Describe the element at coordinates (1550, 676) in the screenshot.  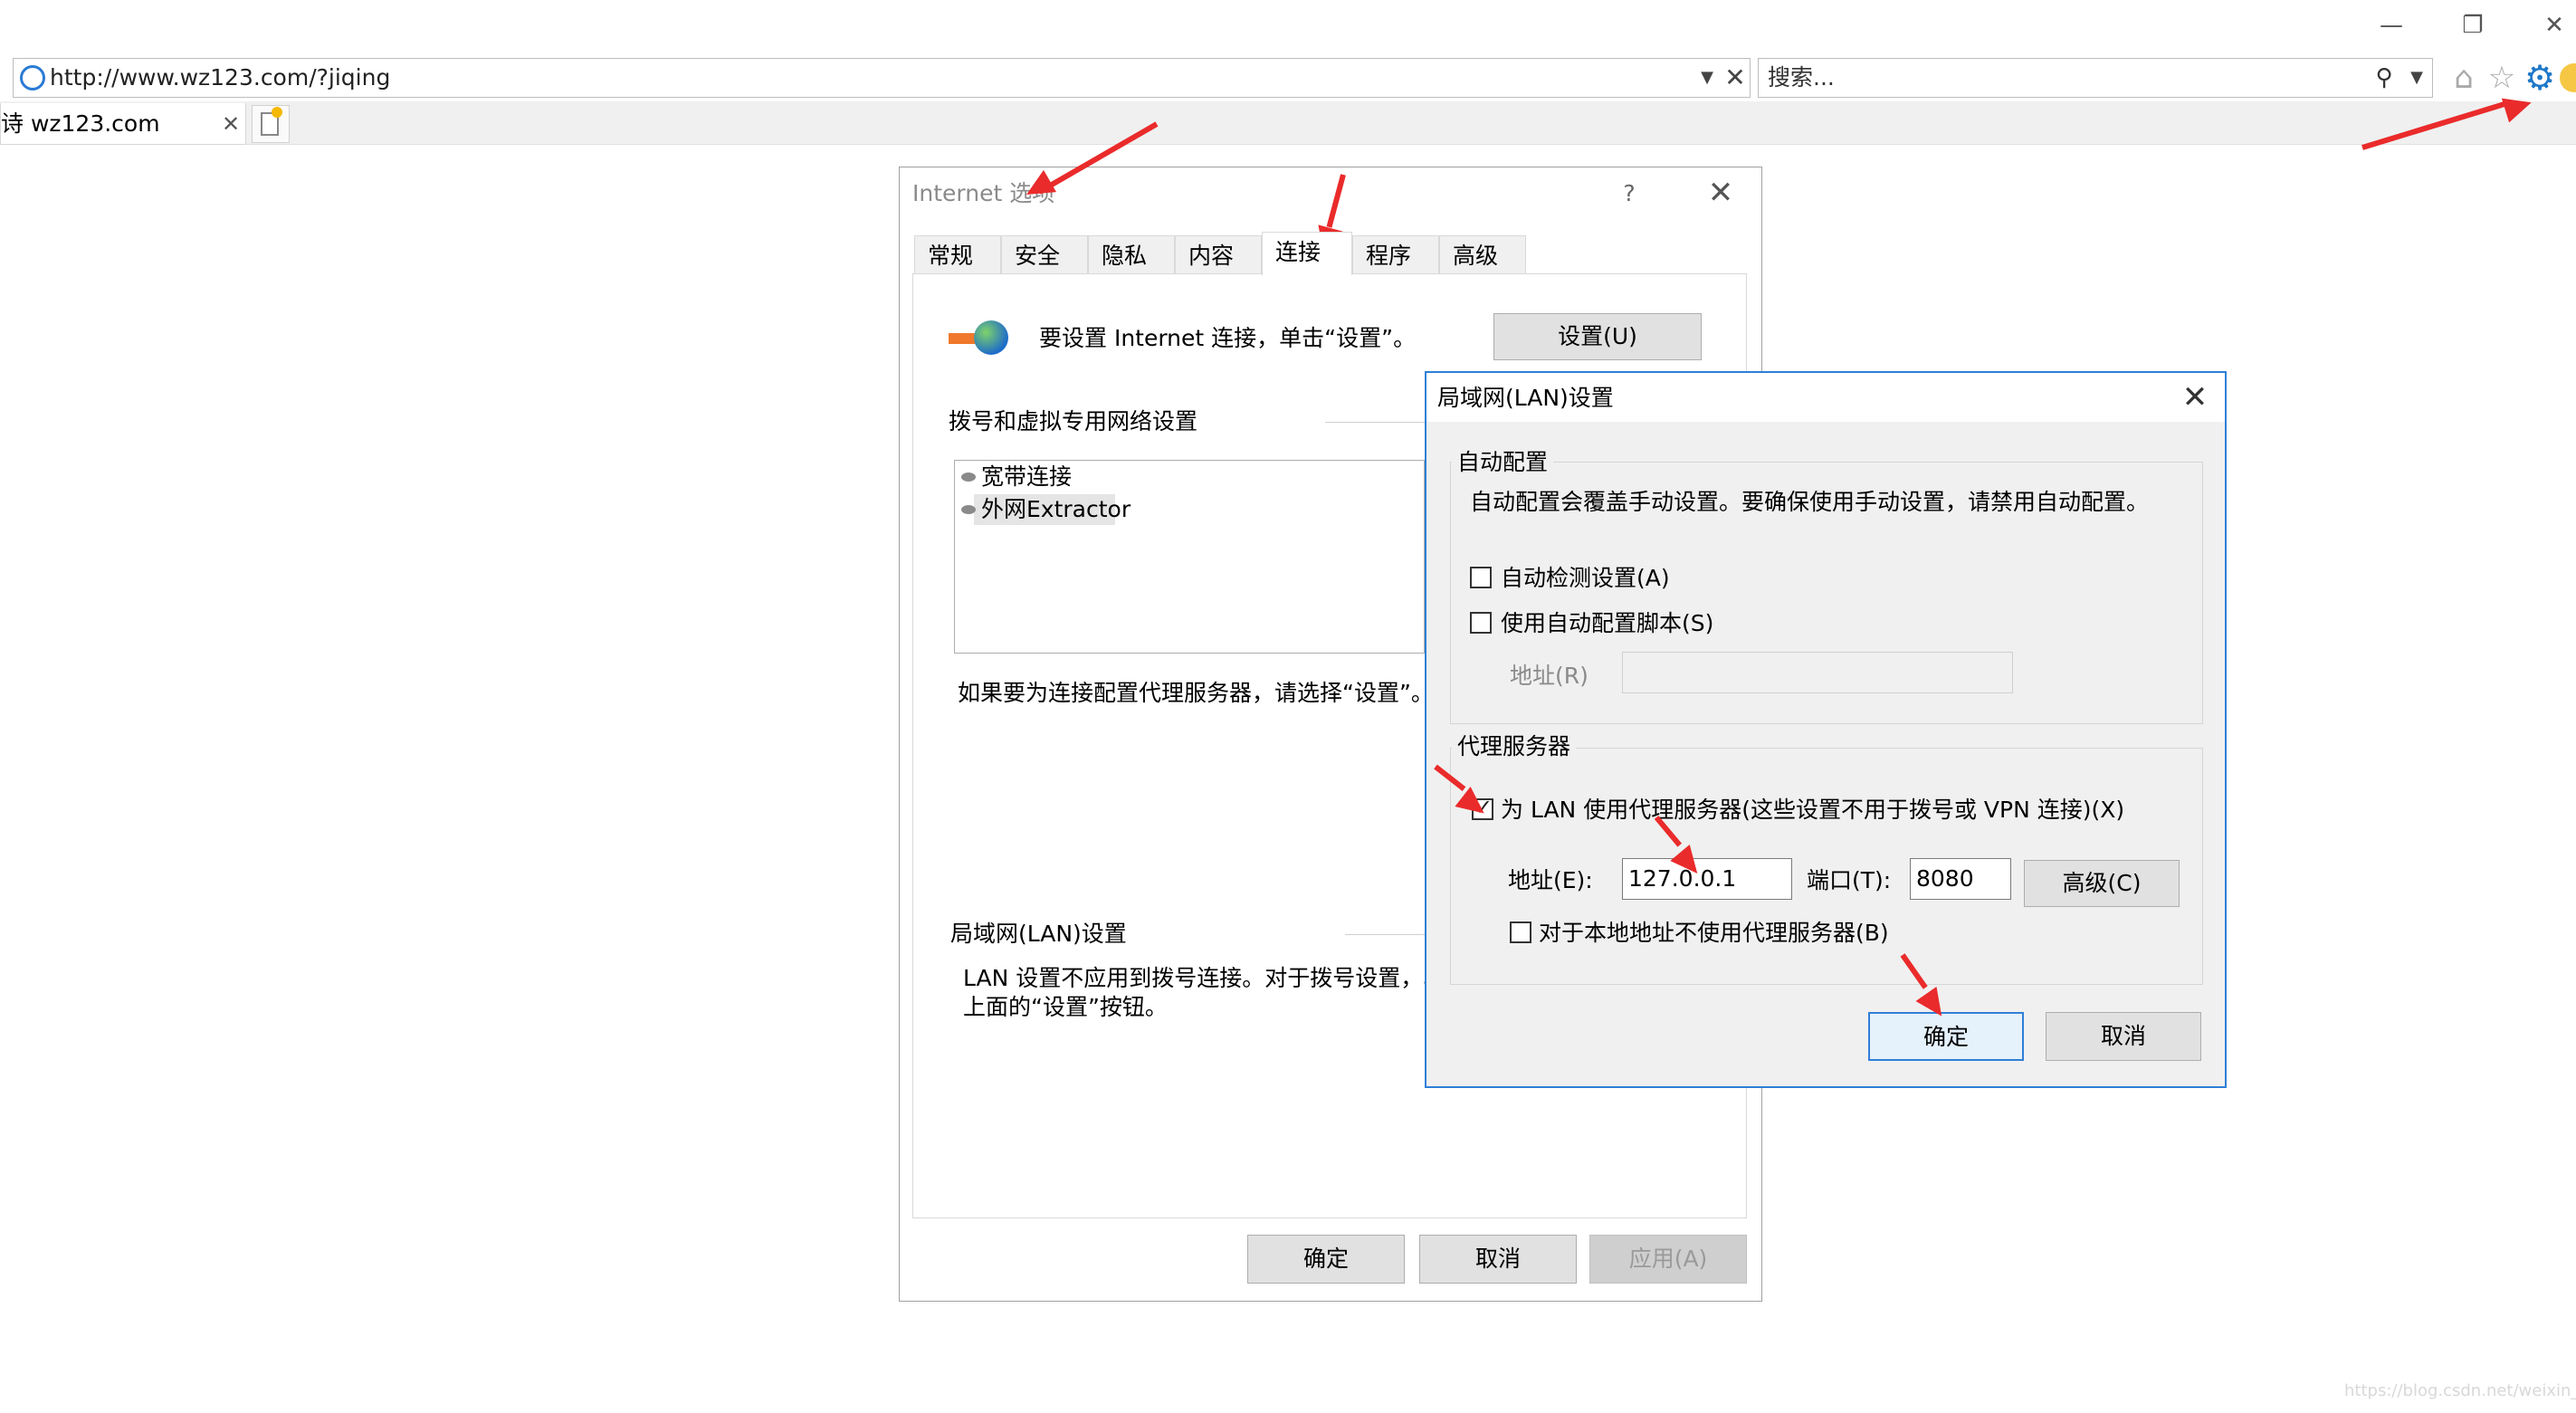
I see `script-address-label: 地址(R)` at that location.